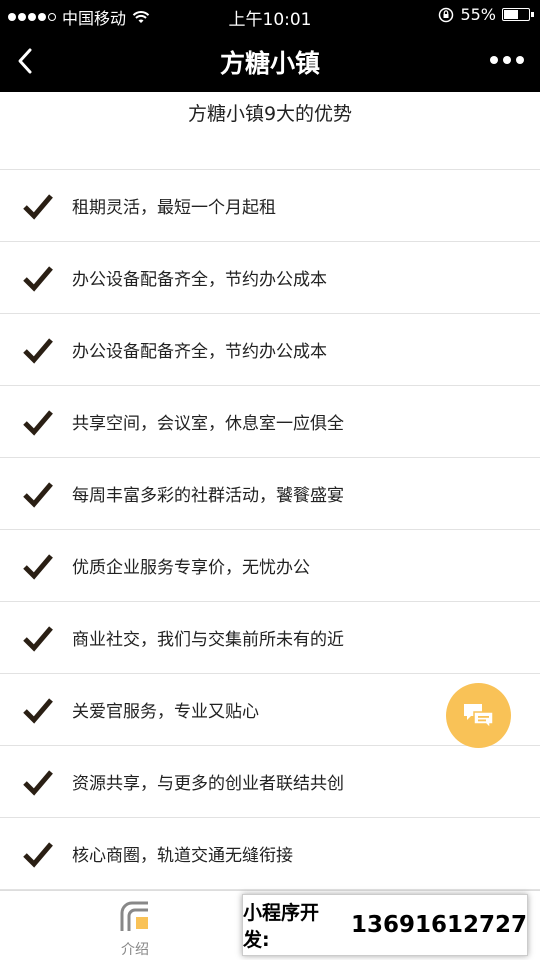 The width and height of the screenshot is (540, 960). I want to click on more-button, so click(507, 60).